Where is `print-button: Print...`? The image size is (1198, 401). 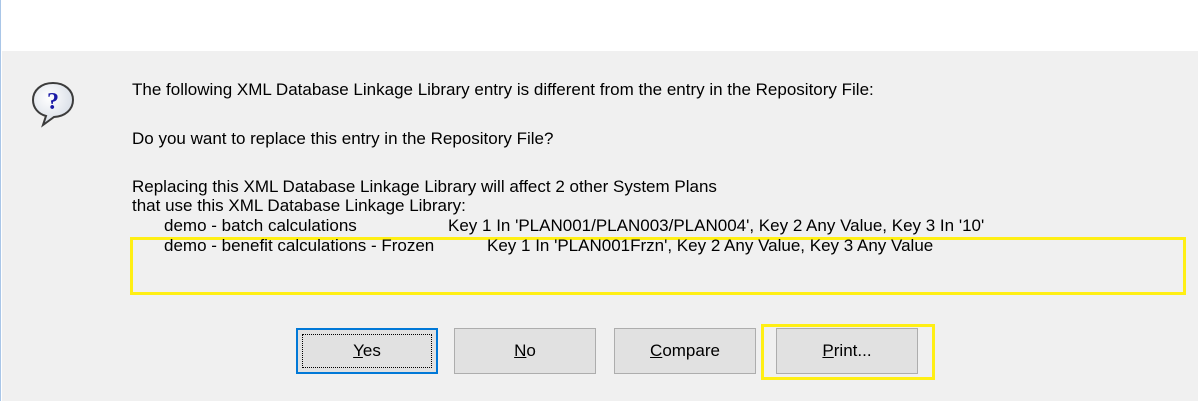 print-button: Print... is located at coordinates (847, 351).